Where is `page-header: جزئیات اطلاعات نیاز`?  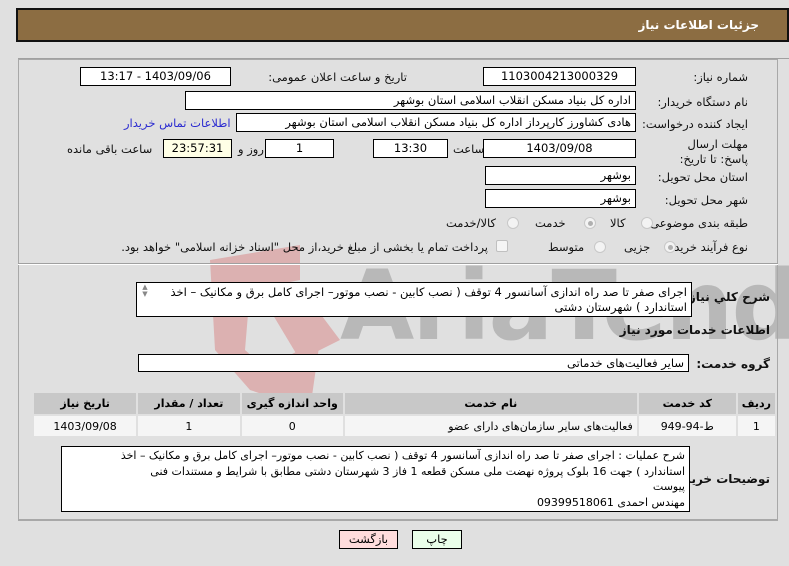
page-header: جزئیات اطلاعات نیاز is located at coordinates (402, 25).